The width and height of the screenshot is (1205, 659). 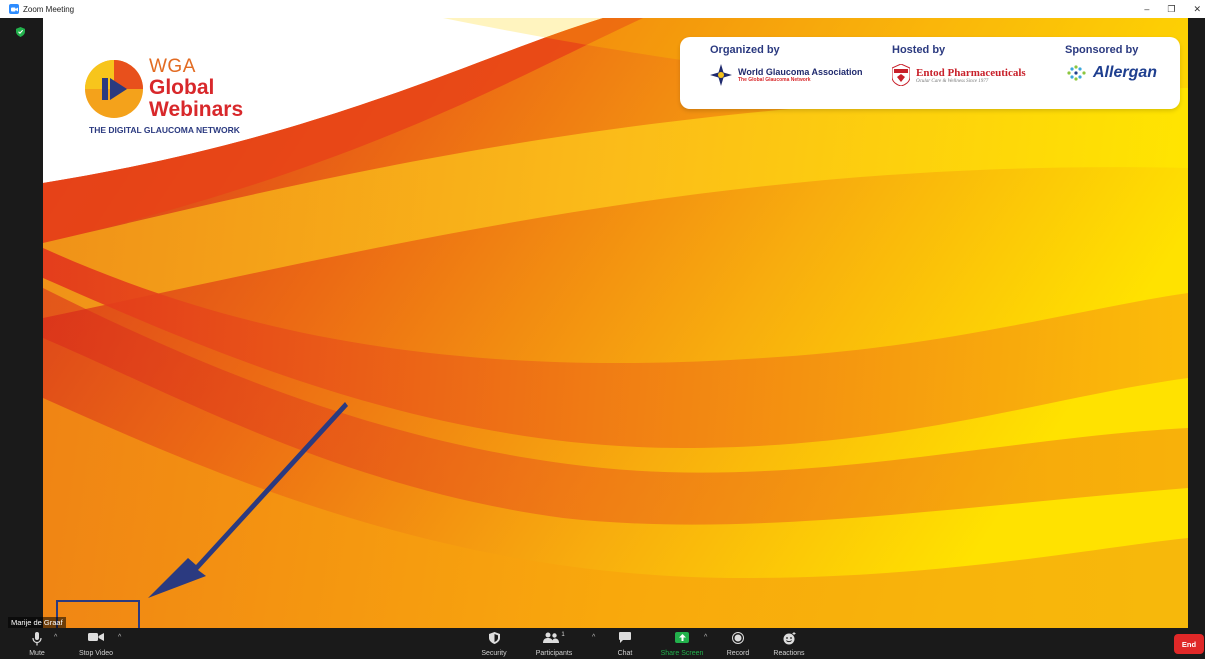 What do you see at coordinates (738, 638) in the screenshot?
I see `record-icon` at bounding box center [738, 638].